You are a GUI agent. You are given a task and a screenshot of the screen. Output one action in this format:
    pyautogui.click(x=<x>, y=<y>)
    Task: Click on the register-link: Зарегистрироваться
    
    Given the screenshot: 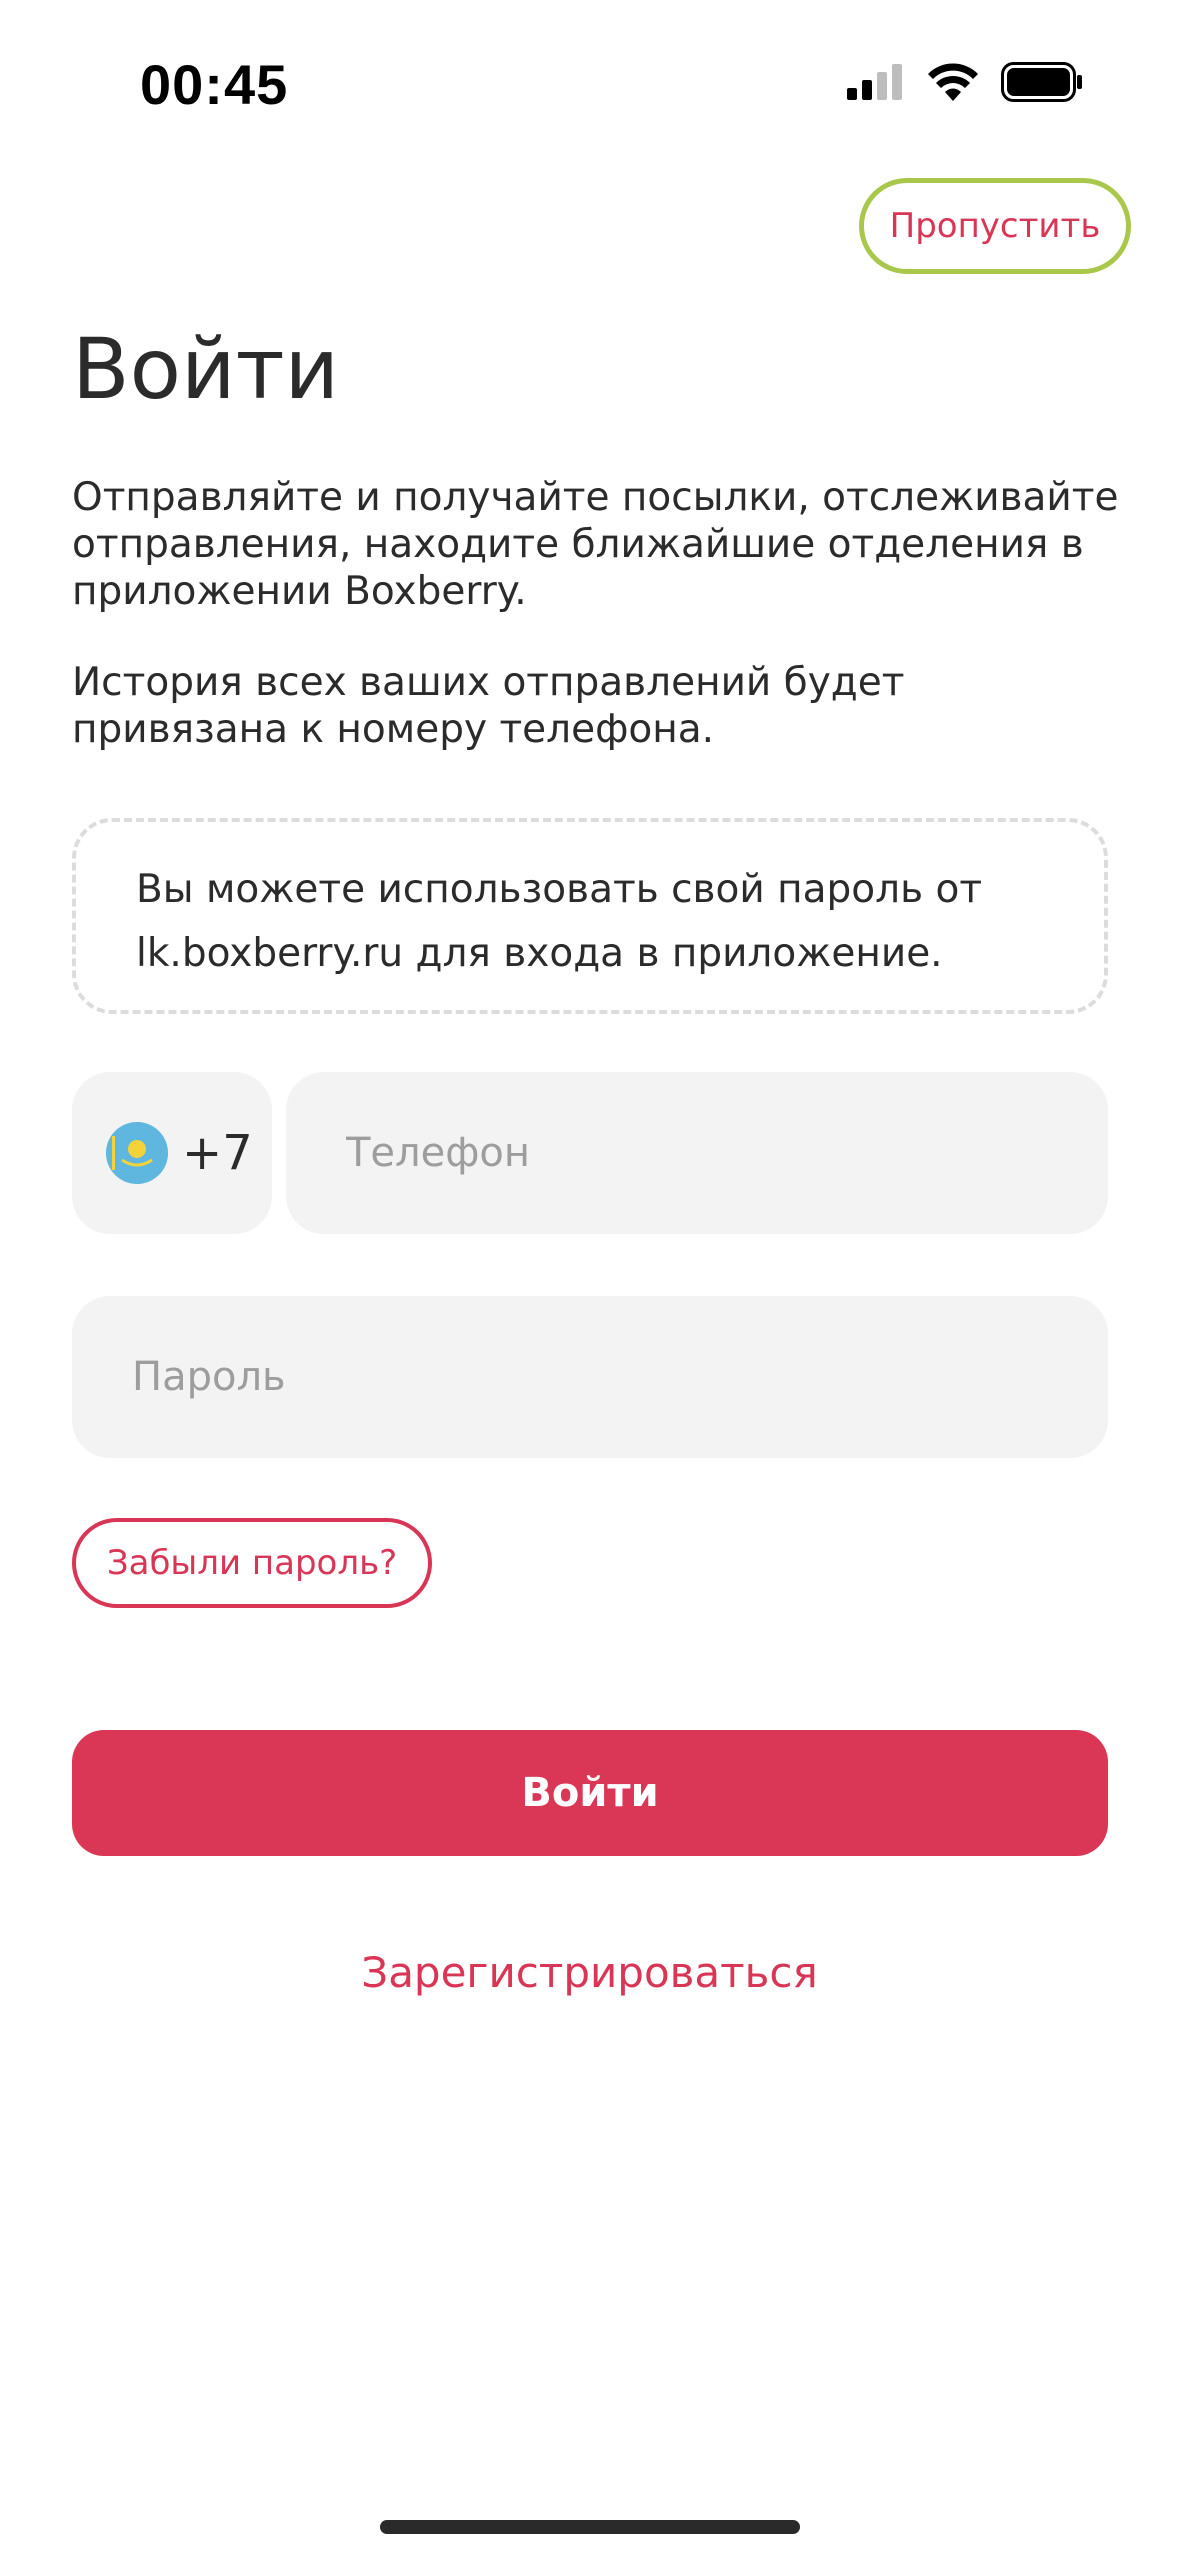 What is the action you would take?
    pyautogui.click(x=589, y=1972)
    